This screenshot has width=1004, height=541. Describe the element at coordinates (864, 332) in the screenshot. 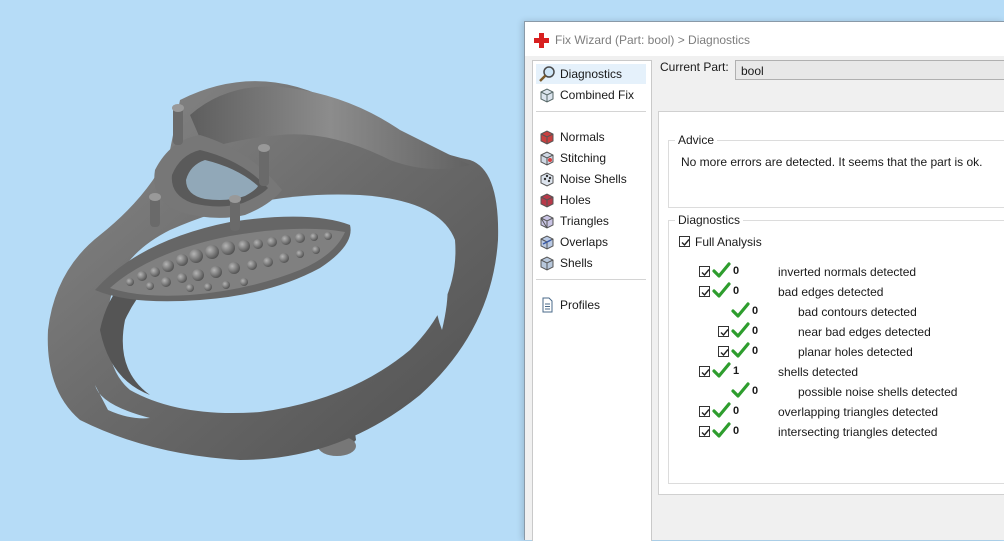

I see `near-bad-edges-label: near bad edges detected` at that location.